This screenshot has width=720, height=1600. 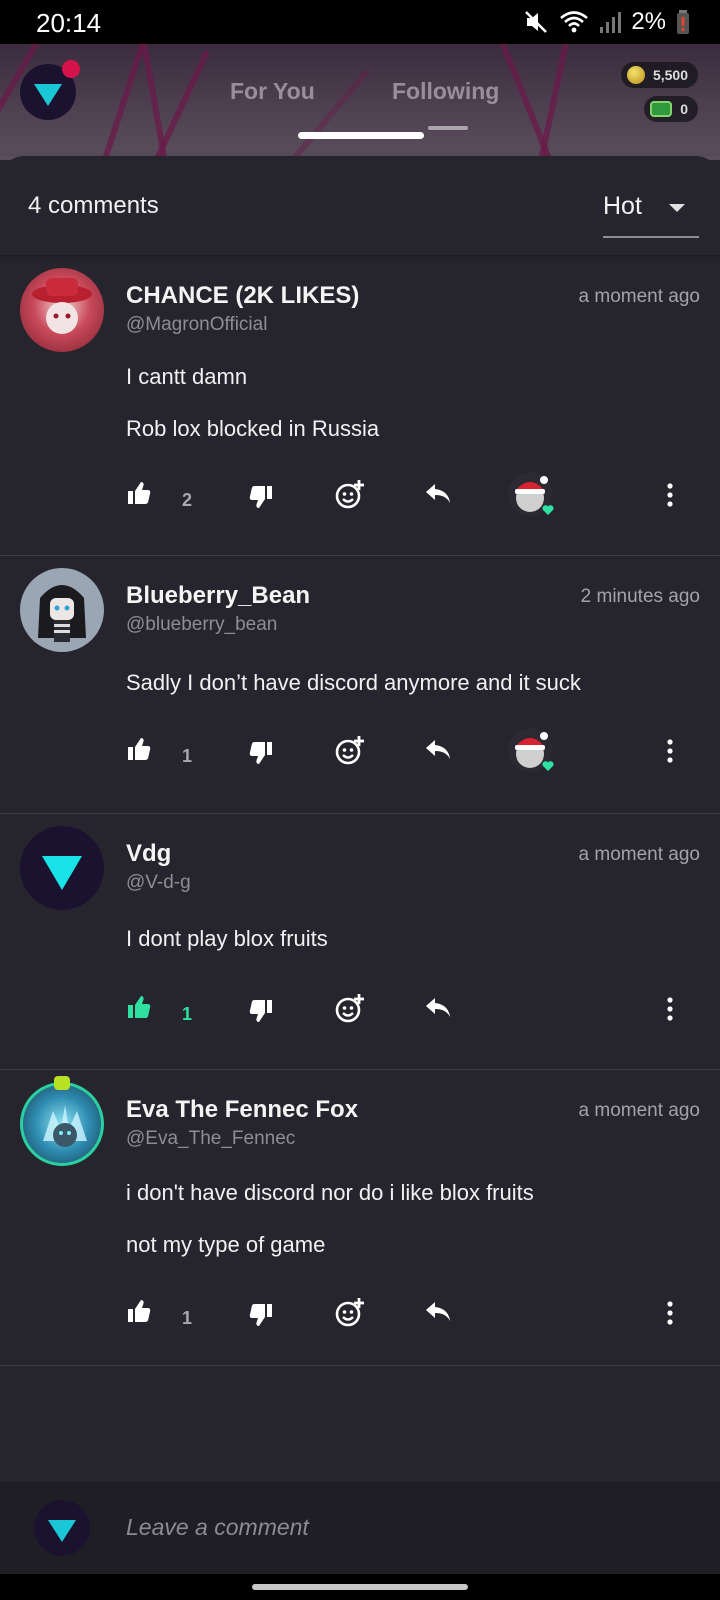 What do you see at coordinates (360, 206) in the screenshot?
I see `comments-header: 4 comments Hot` at bounding box center [360, 206].